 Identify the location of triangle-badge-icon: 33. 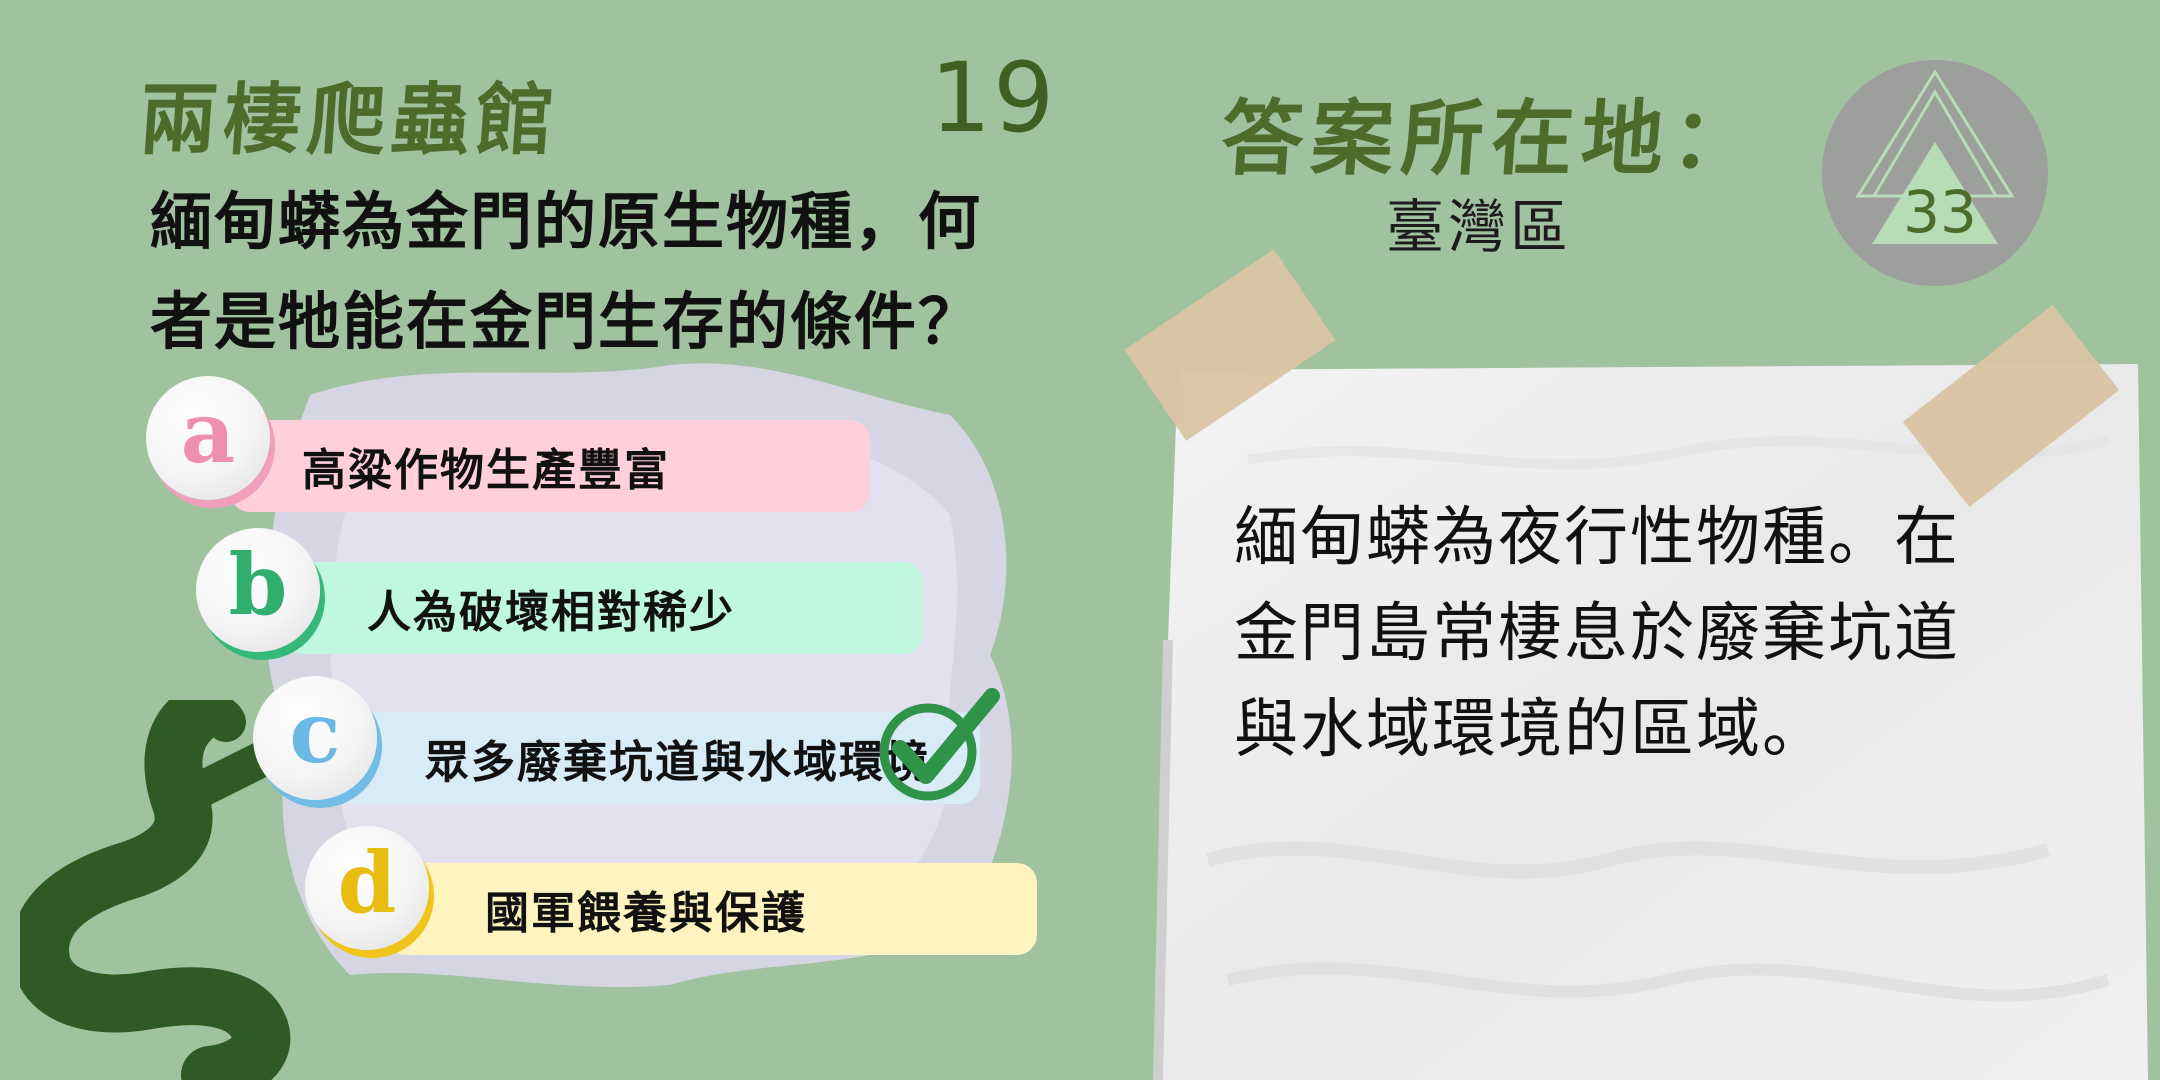
(1935, 173).